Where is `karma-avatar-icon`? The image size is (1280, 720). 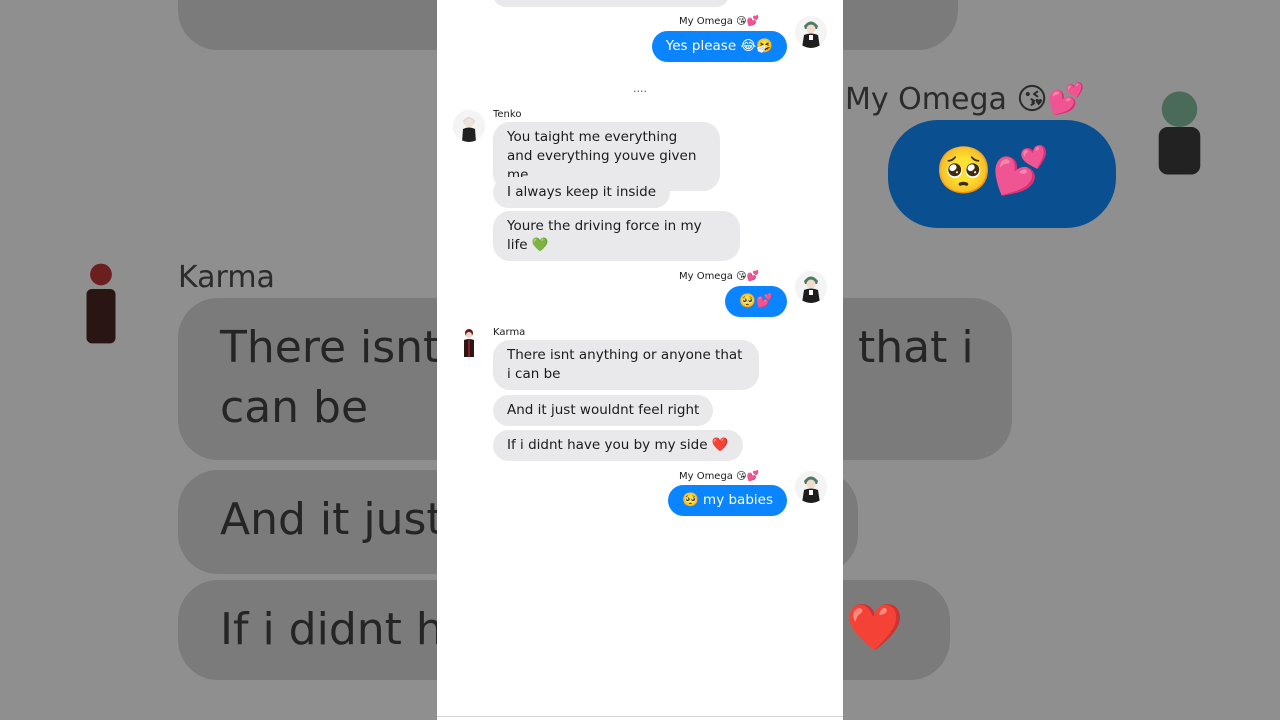 karma-avatar-icon is located at coordinates (469, 342).